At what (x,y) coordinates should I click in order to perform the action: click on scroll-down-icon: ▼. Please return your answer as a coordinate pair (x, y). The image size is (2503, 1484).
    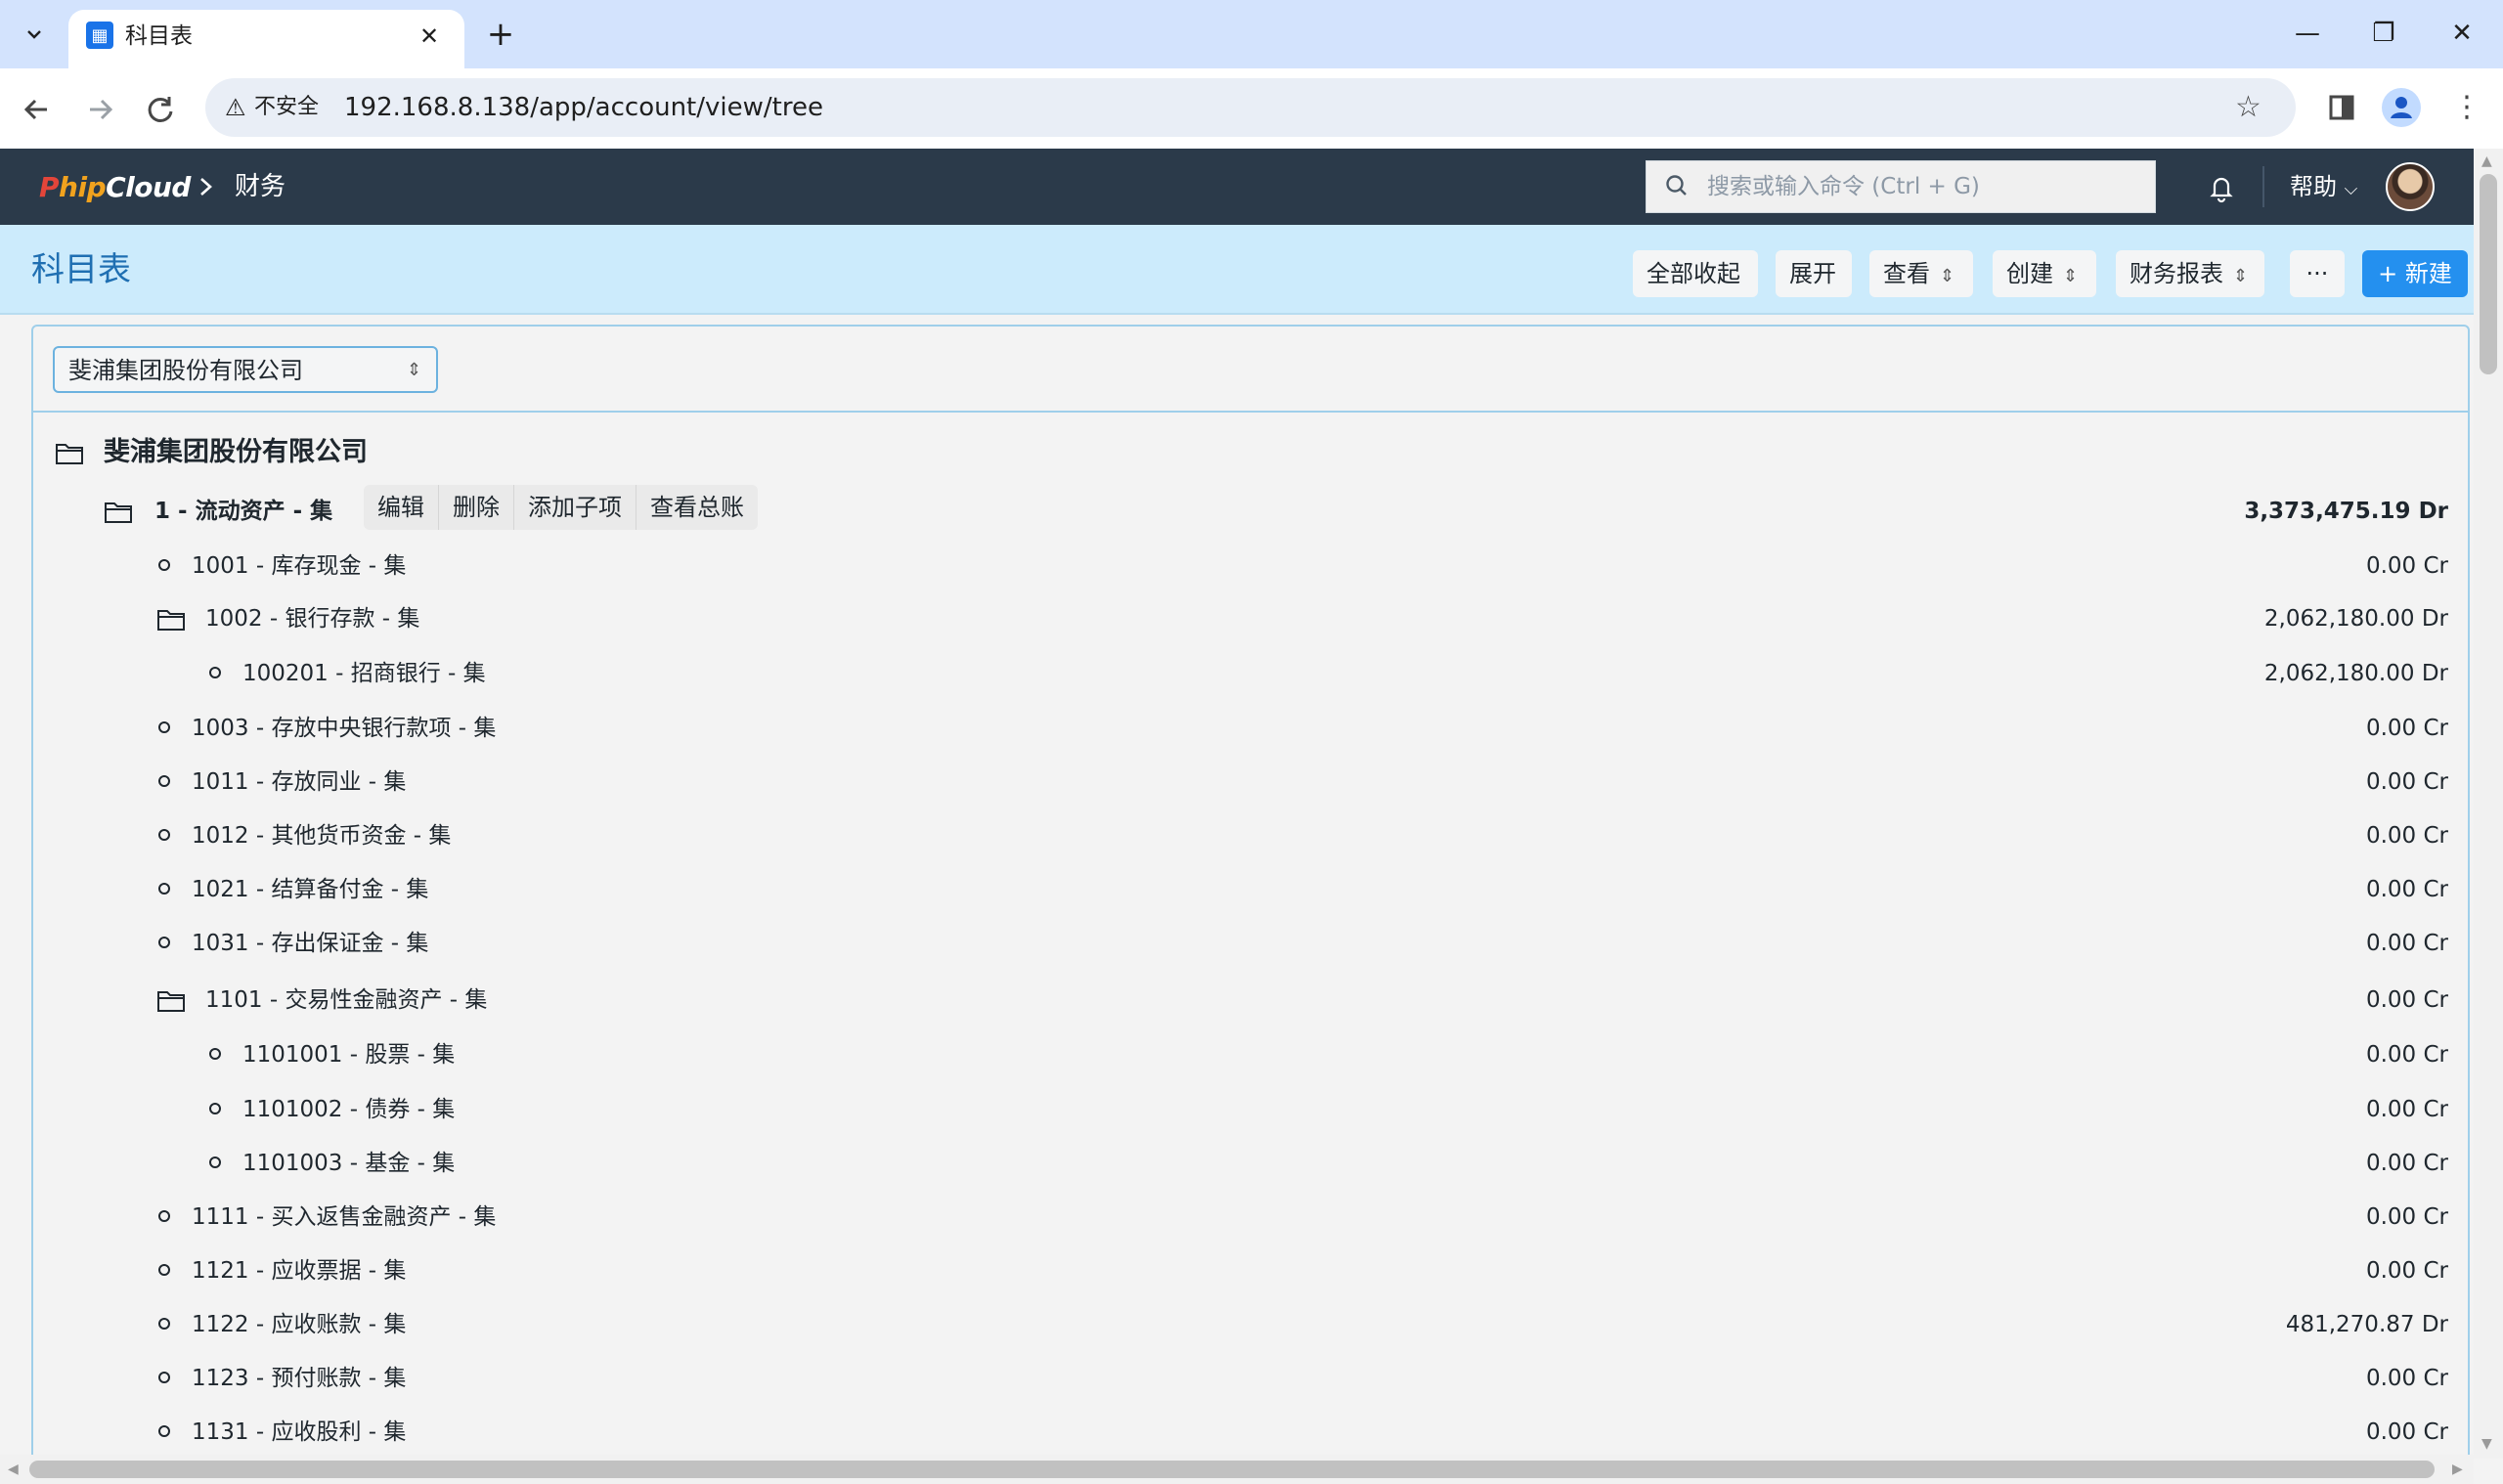
    Looking at the image, I should click on (2486, 1444).